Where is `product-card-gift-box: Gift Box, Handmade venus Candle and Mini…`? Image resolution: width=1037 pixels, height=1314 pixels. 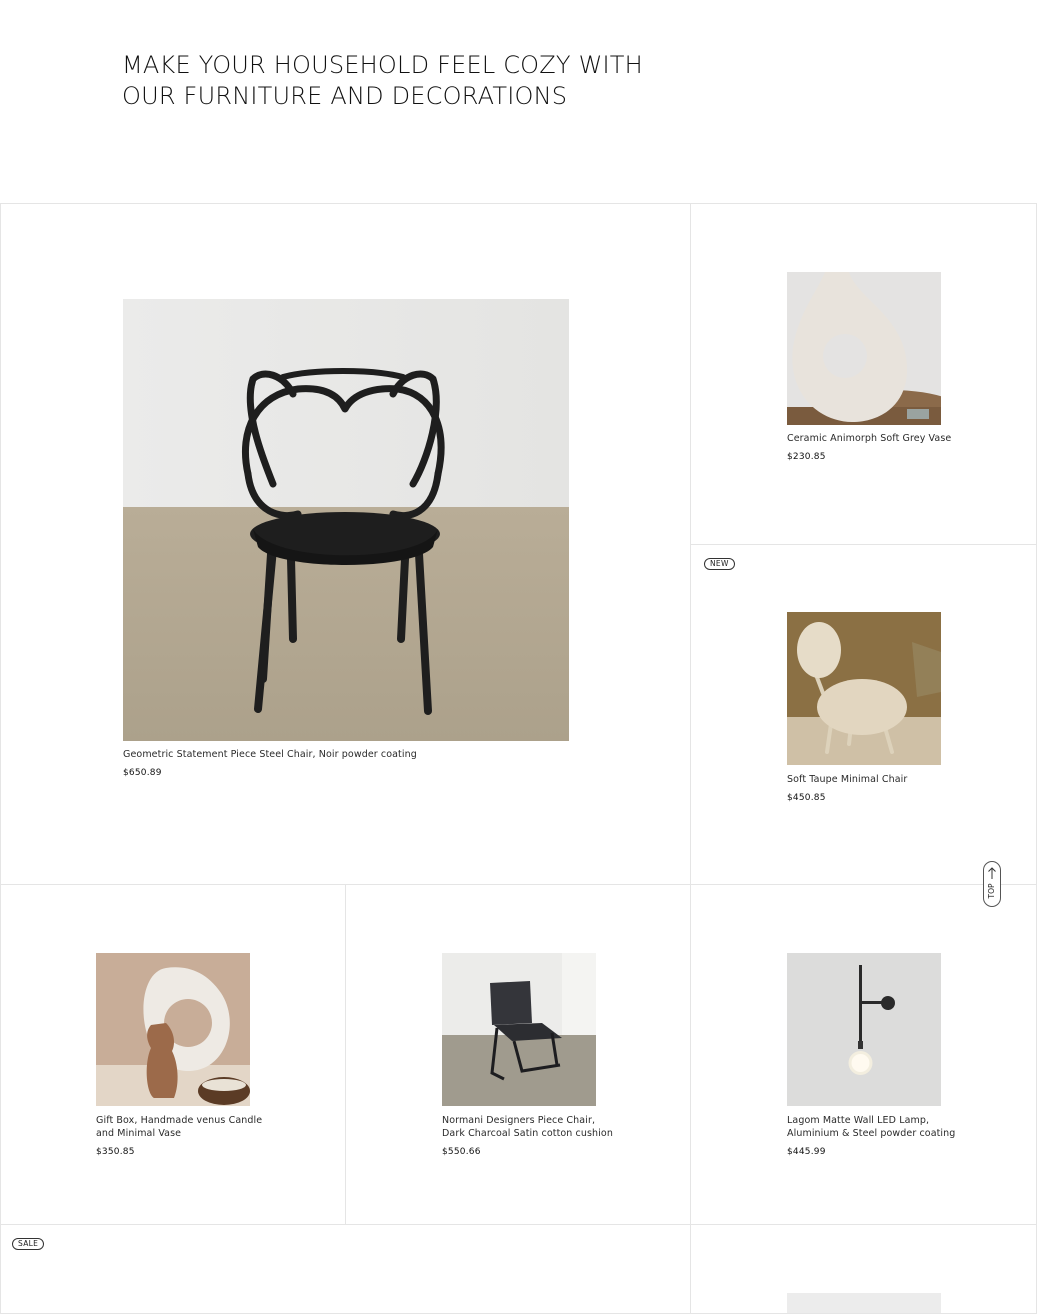
product-card-gift-box: Gift Box, Handmade venus Candle and Mini… is located at coordinates (173, 1054).